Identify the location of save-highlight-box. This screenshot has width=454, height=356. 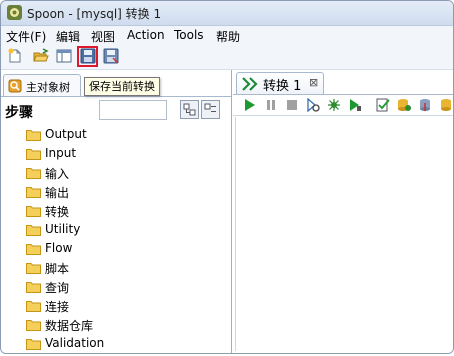
(87, 56).